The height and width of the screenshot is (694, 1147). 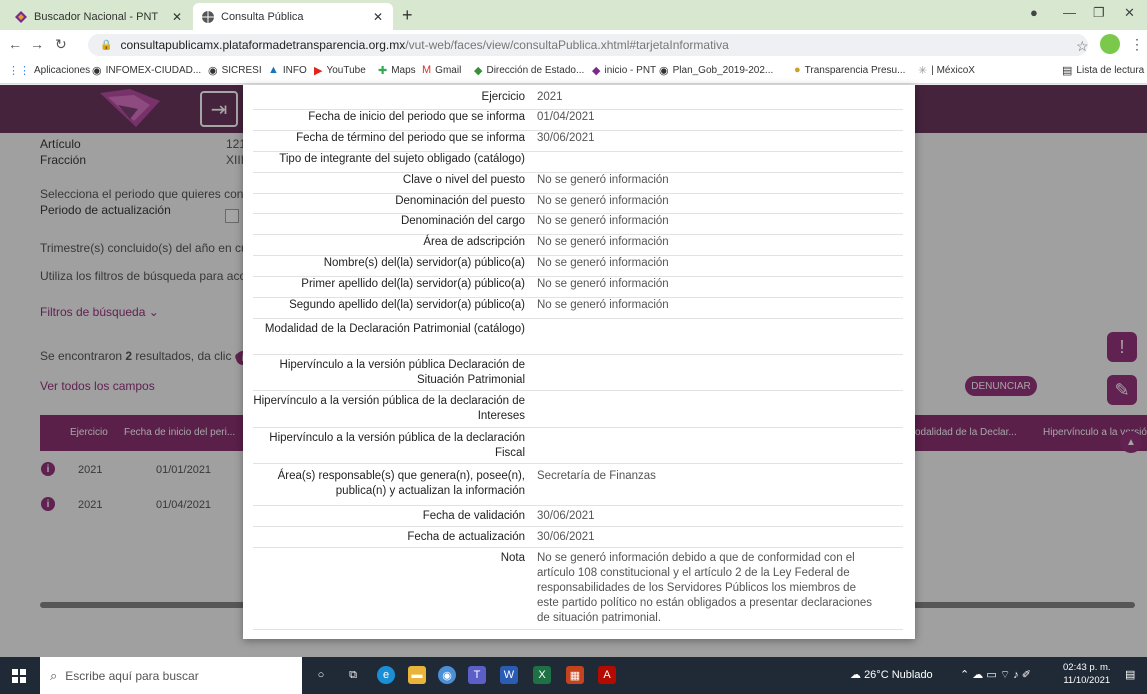 I want to click on task-view-icon: ⧉, so click(x=353, y=675).